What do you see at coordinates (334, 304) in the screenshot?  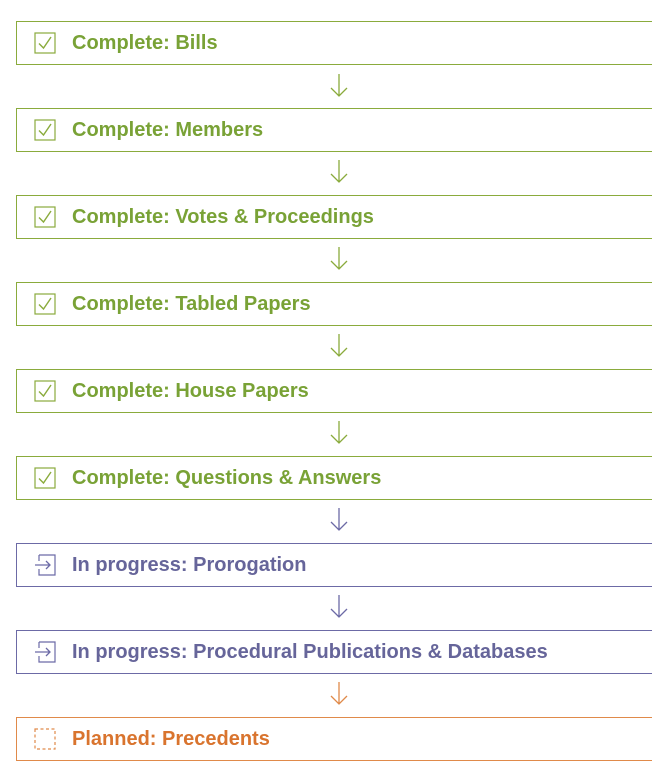 I see `step-tabled-papers: Complete: Tabled Papers` at bounding box center [334, 304].